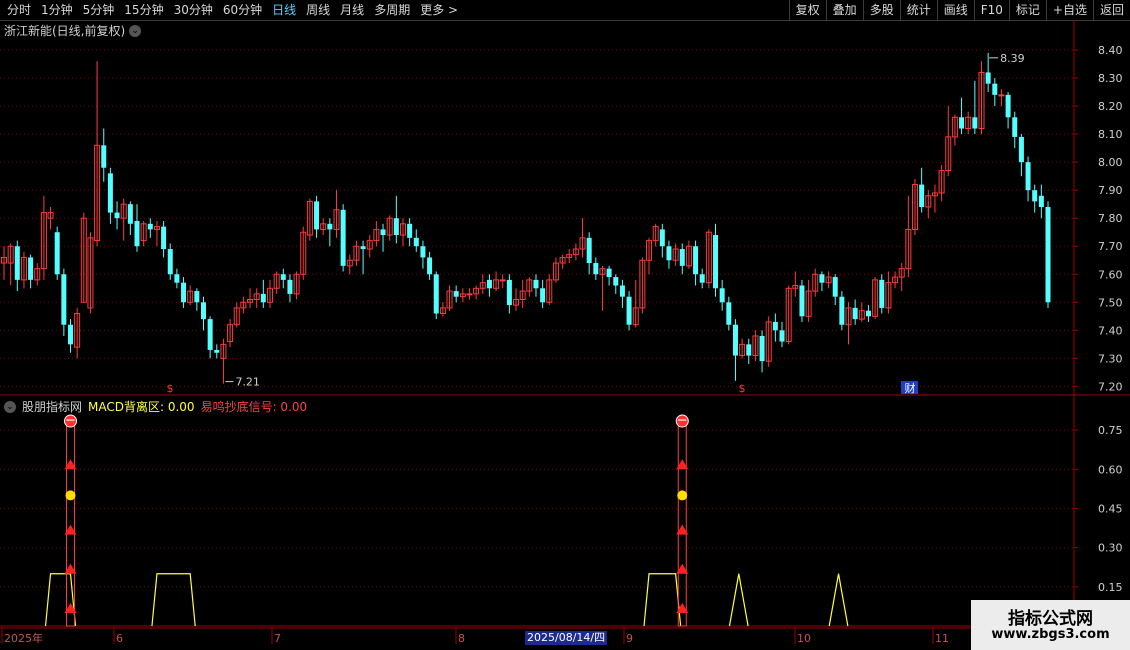 This screenshot has height=650, width=1130. I want to click on price-tick-label: 7.50, so click(1110, 302).